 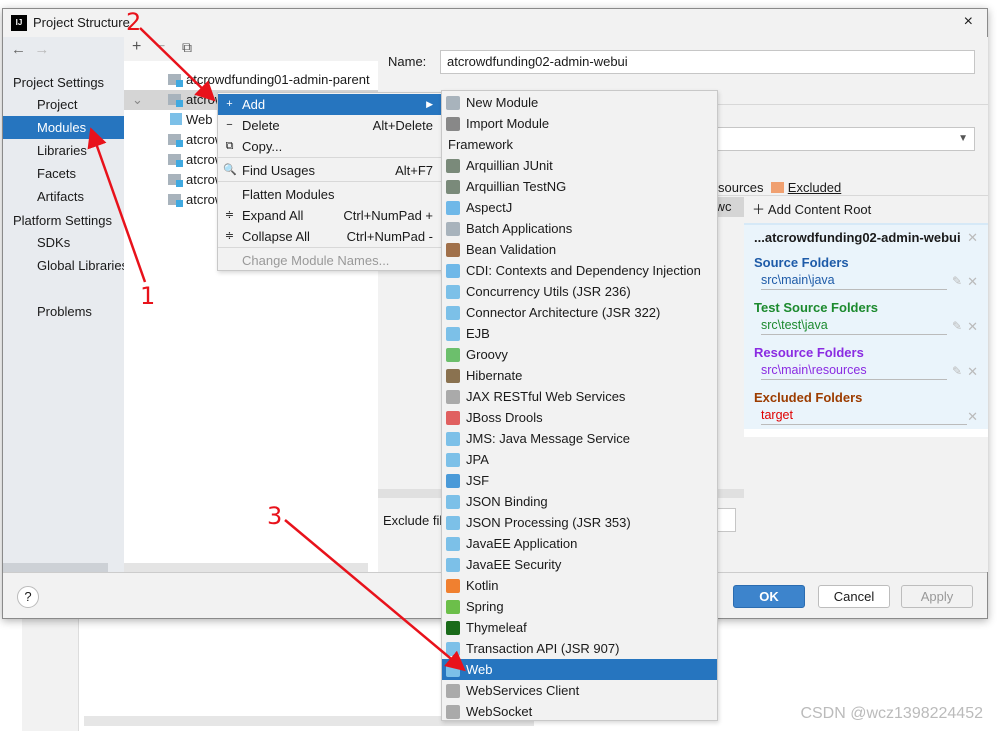 What do you see at coordinates (891, 713) in the screenshot?
I see `watermark: CSDN @wcz1398224452` at bounding box center [891, 713].